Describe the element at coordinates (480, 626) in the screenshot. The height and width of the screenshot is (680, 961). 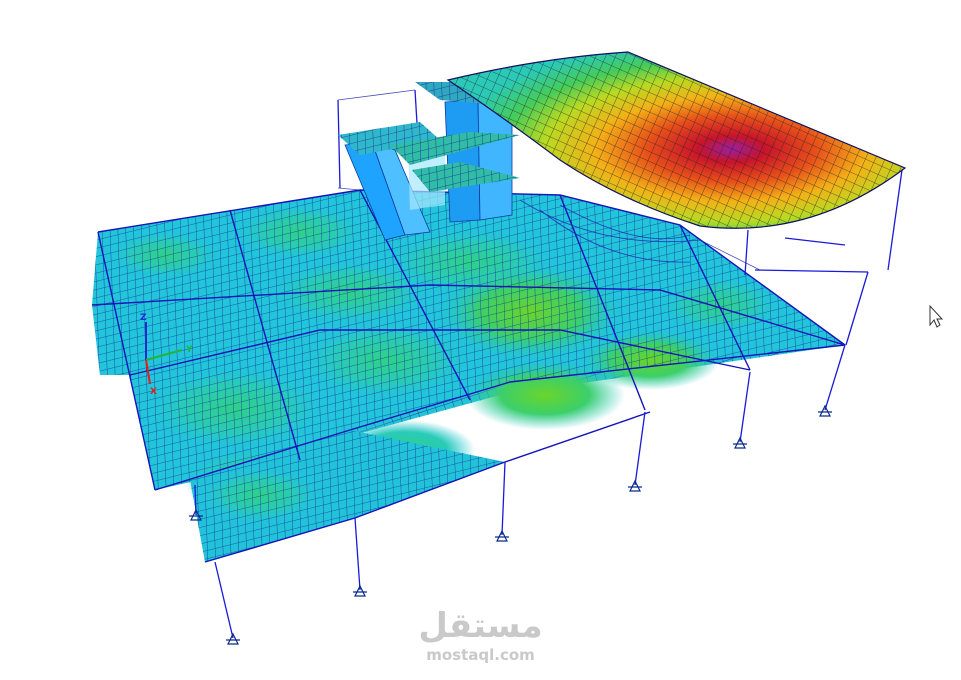
I see `watermark-arabic: مستقل` at that location.